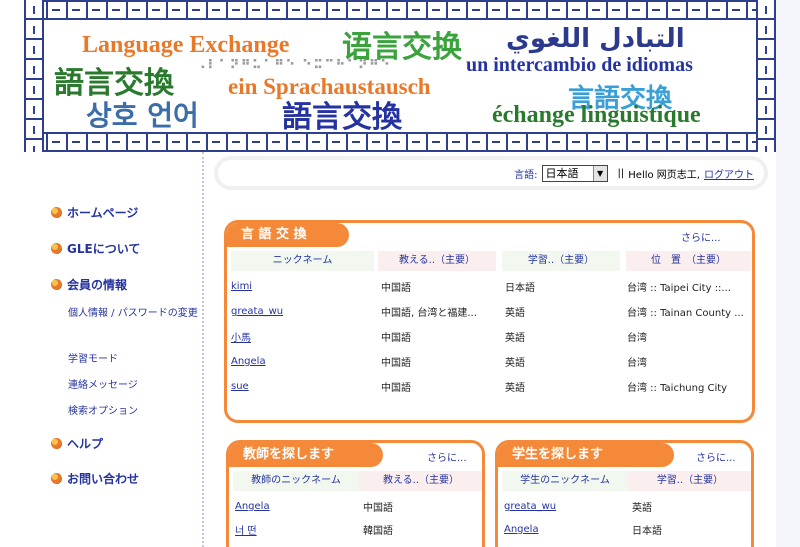  I want to click on table-row: Angela 日本語, so click(623, 529).